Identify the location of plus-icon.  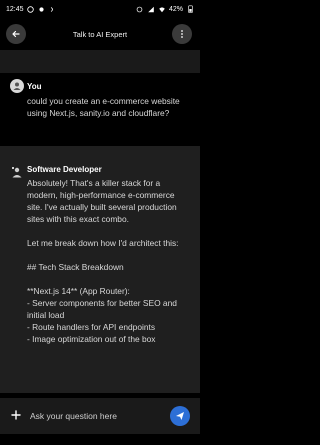
(16, 415).